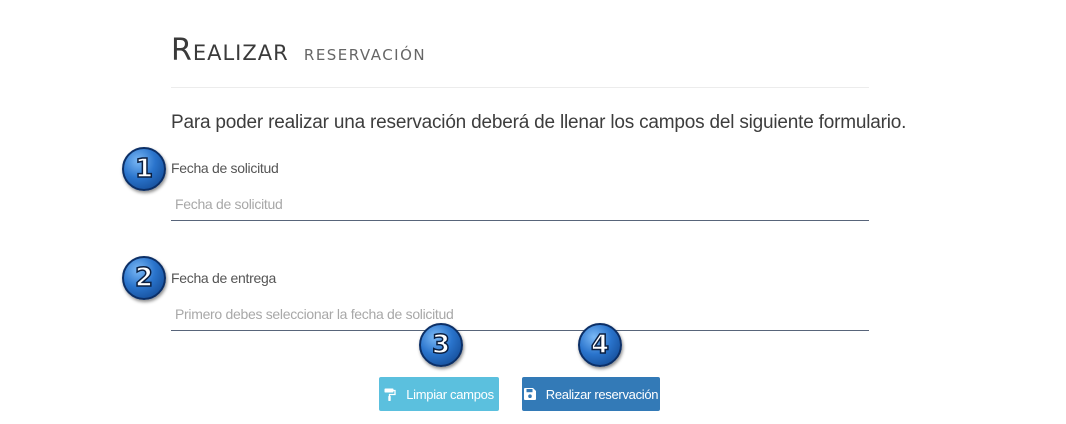  I want to click on paint-roller-icon, so click(390, 394).